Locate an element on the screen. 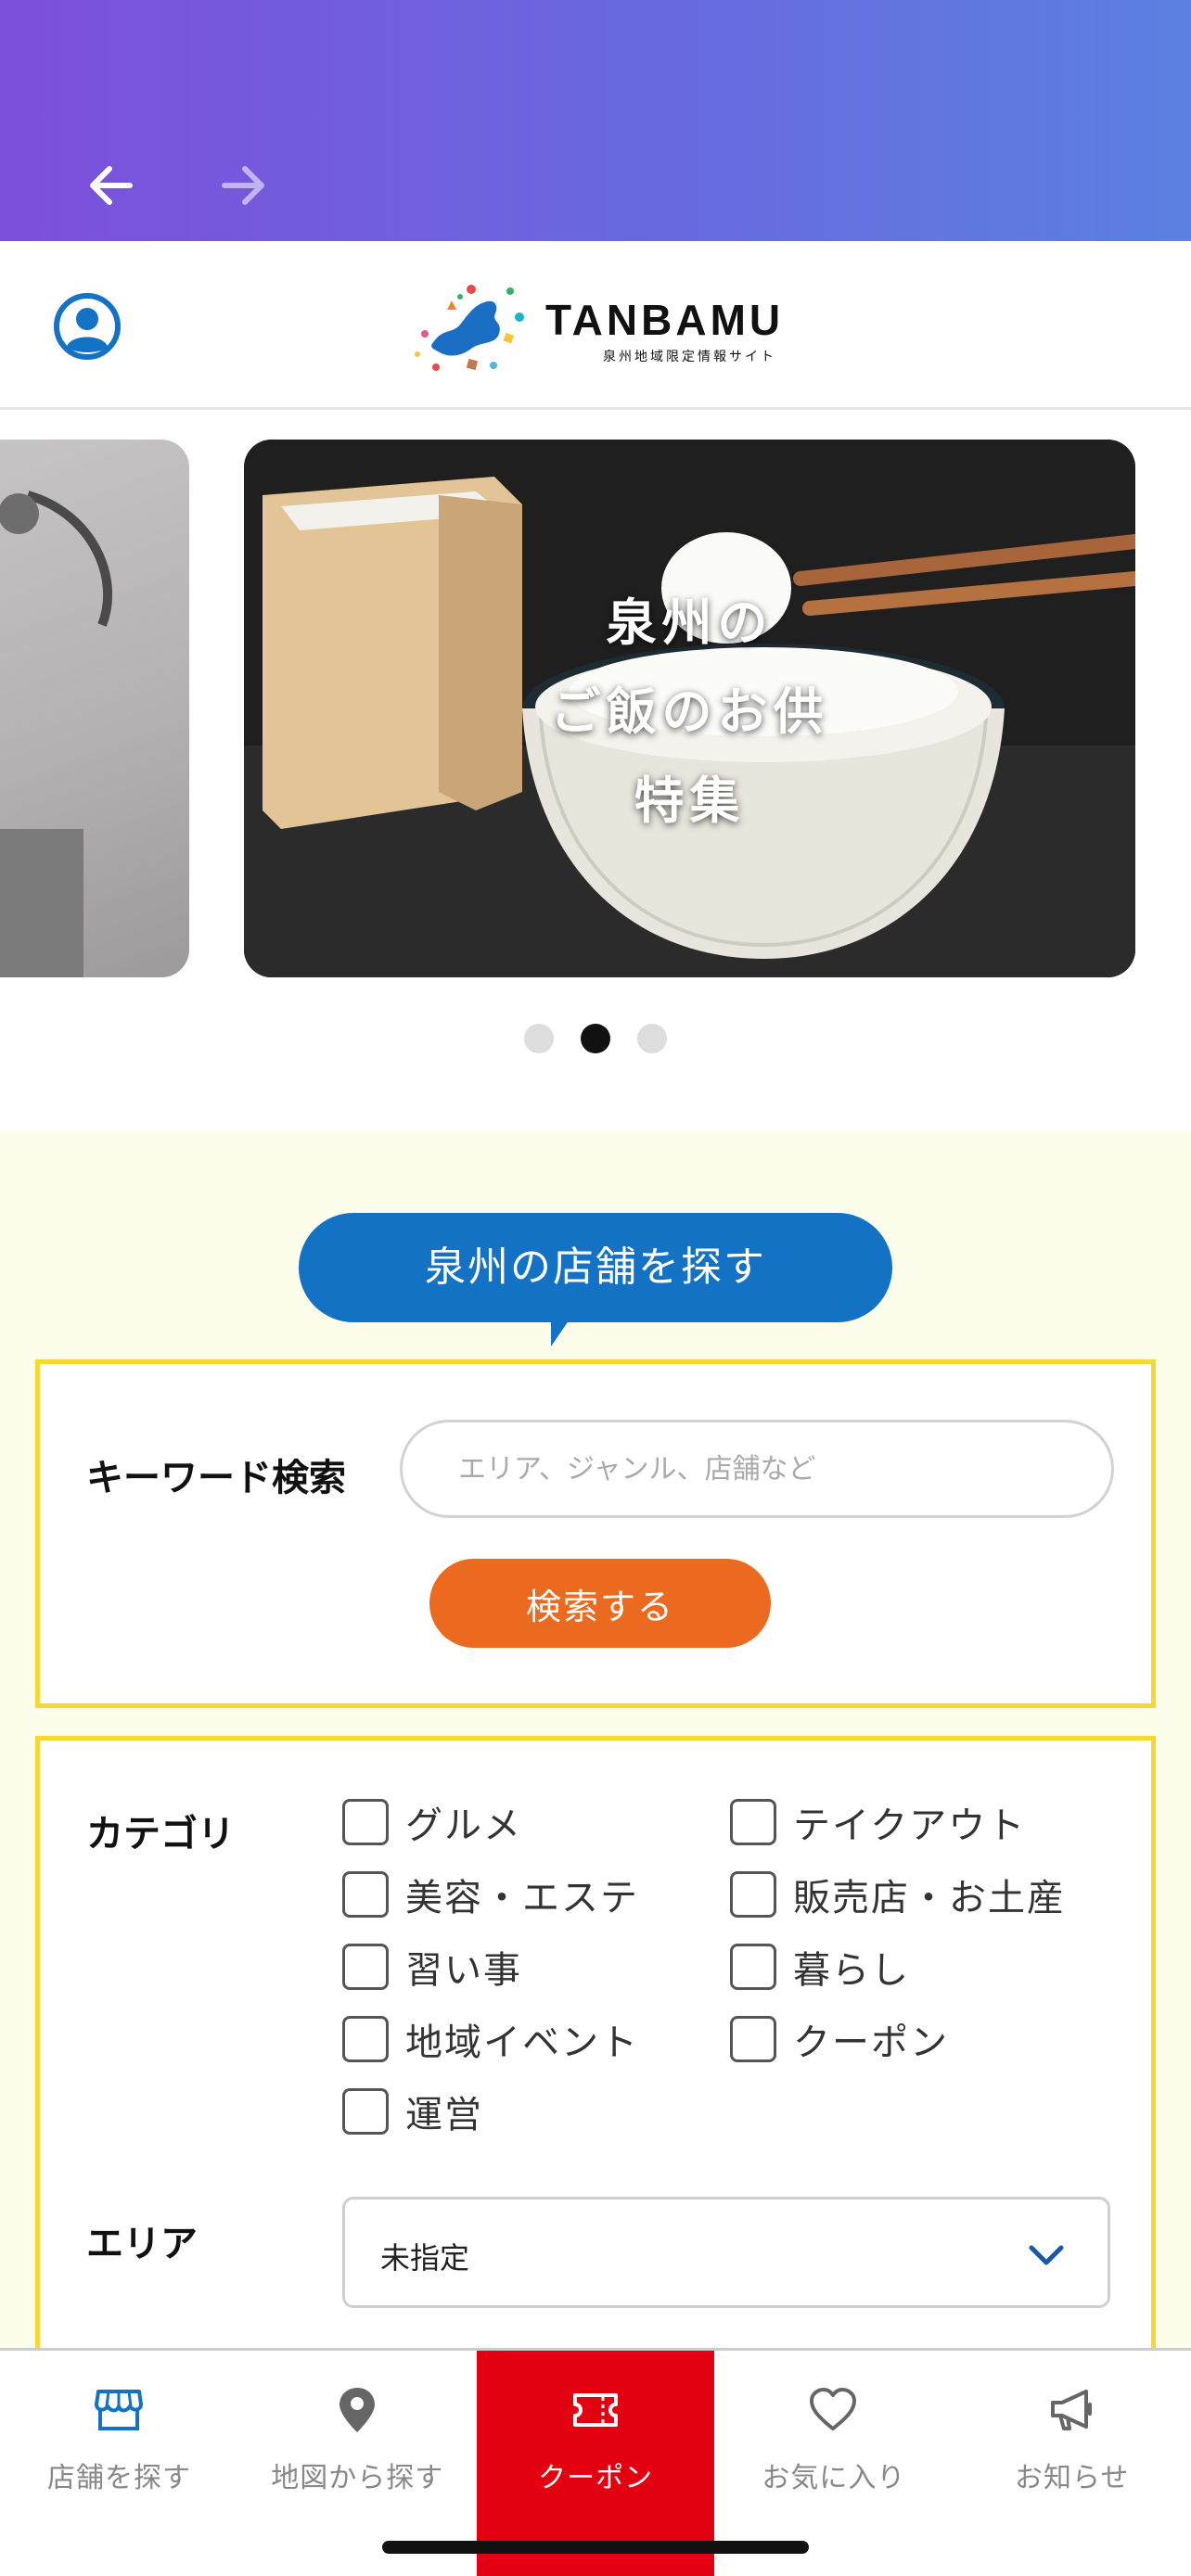  category-checkbox-lessons: 習い事 is located at coordinates (432, 1967).